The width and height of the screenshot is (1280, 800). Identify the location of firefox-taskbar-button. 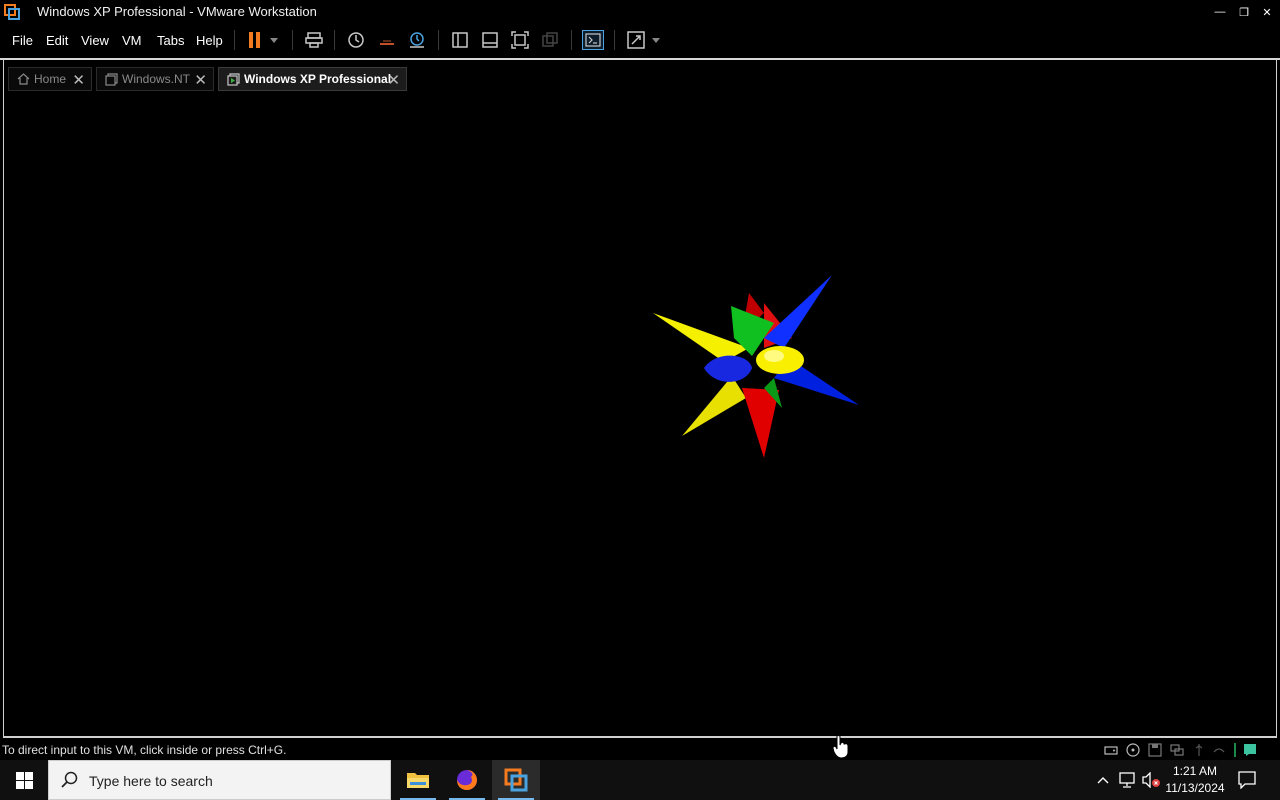
(467, 780).